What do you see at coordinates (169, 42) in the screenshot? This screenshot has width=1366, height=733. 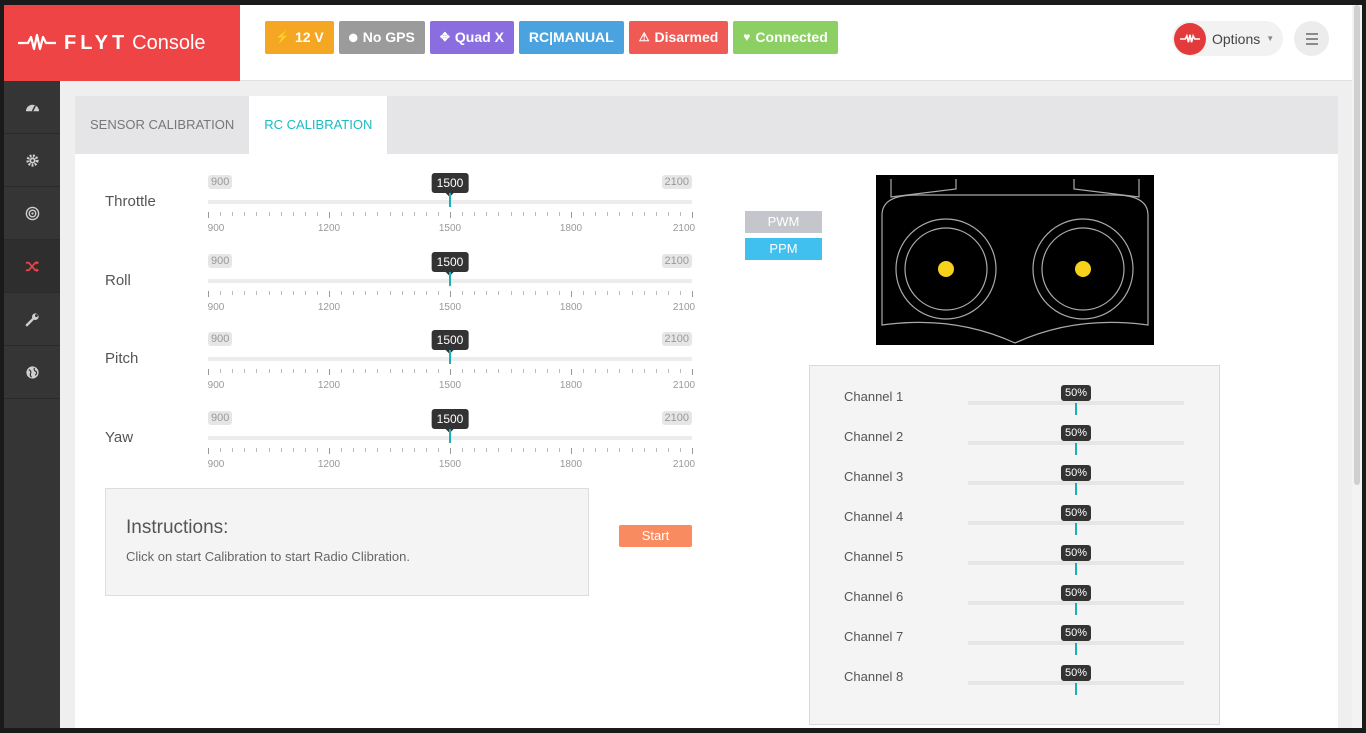 I see `logo-subtext: Console` at bounding box center [169, 42].